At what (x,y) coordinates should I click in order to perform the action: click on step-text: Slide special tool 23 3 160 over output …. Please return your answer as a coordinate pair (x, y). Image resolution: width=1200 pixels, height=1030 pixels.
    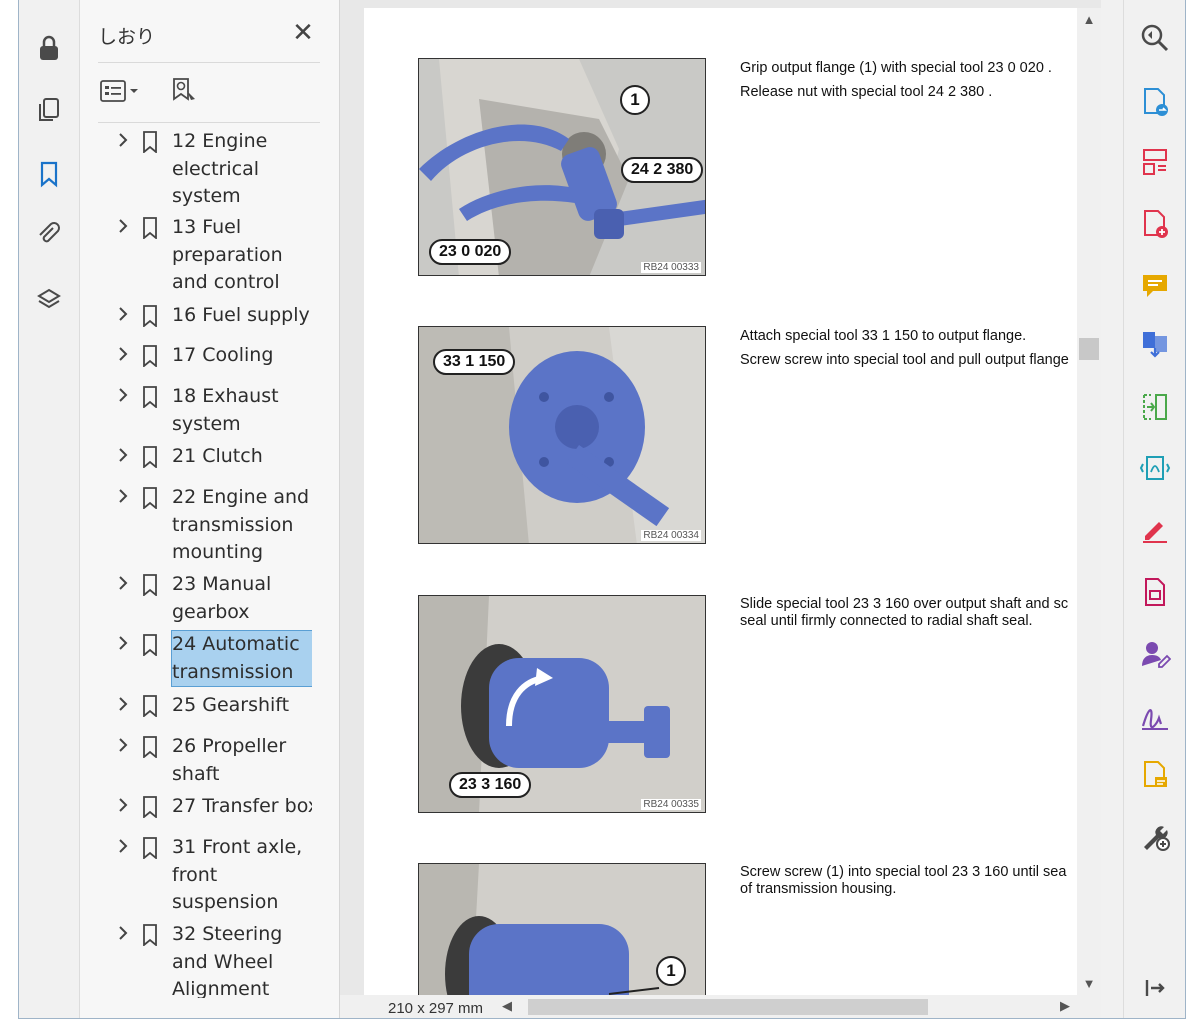
    Looking at the image, I should click on (908, 613).